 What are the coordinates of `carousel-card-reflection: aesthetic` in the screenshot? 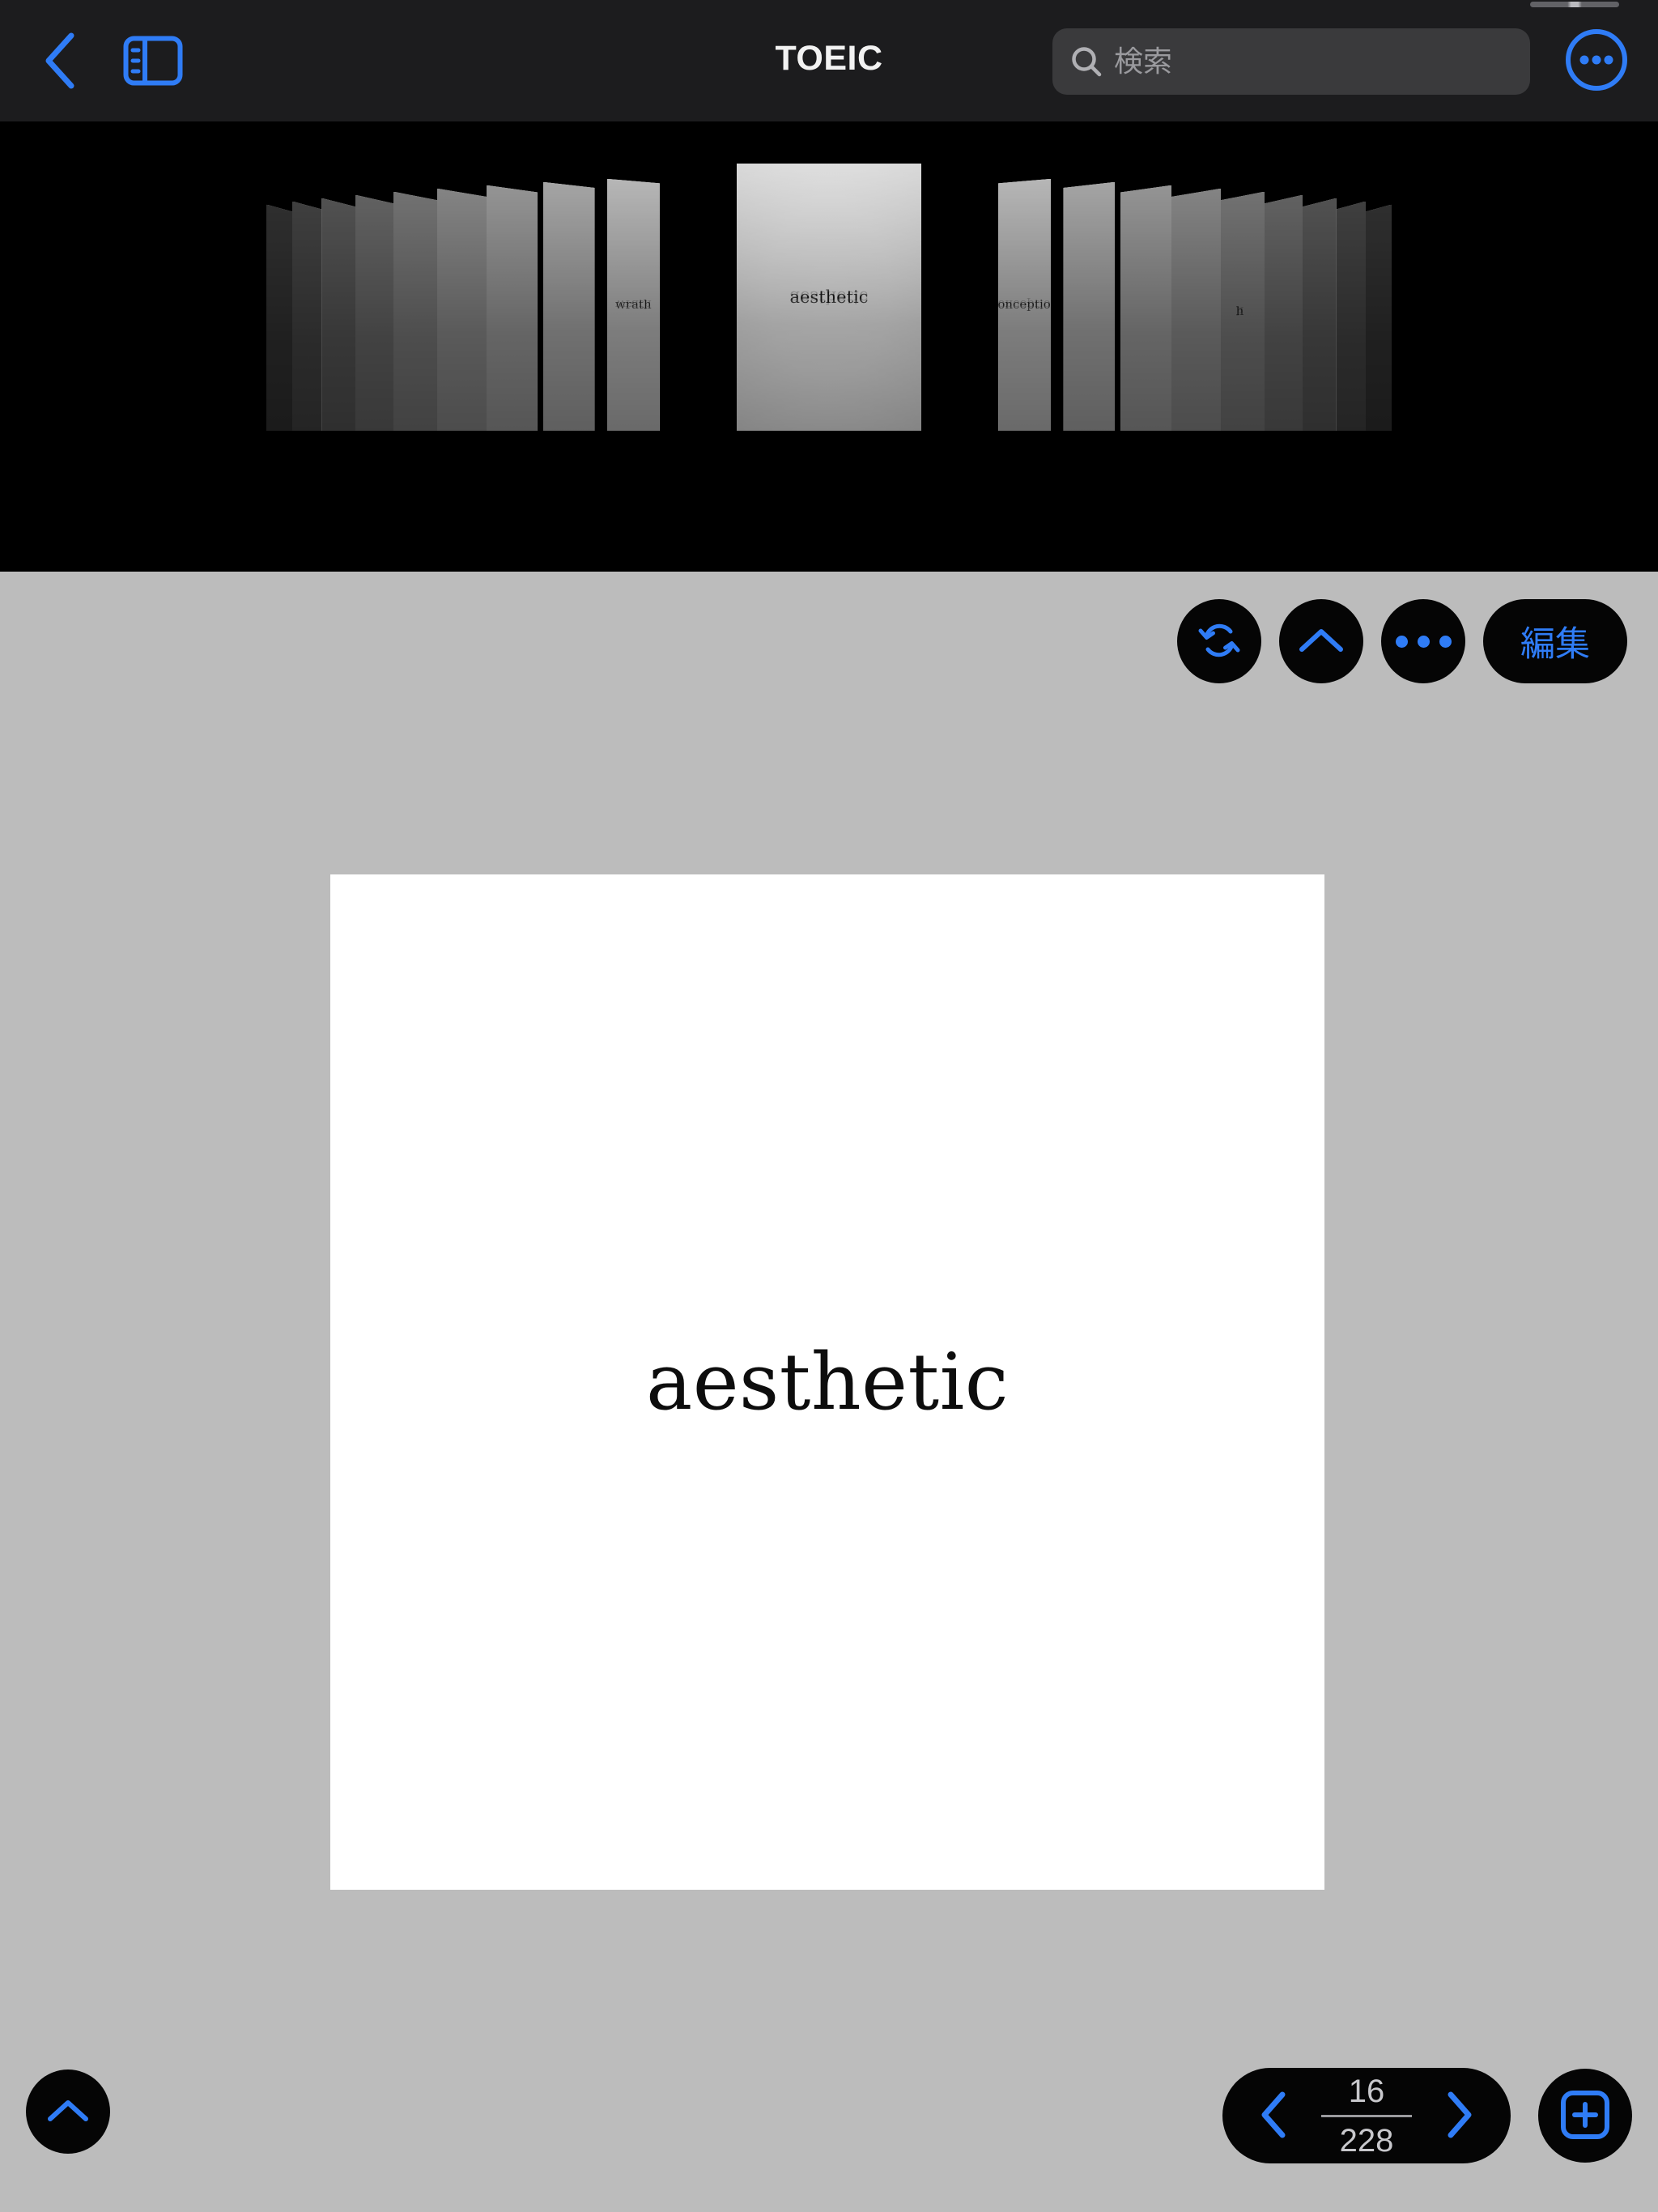 It's located at (829, 297).